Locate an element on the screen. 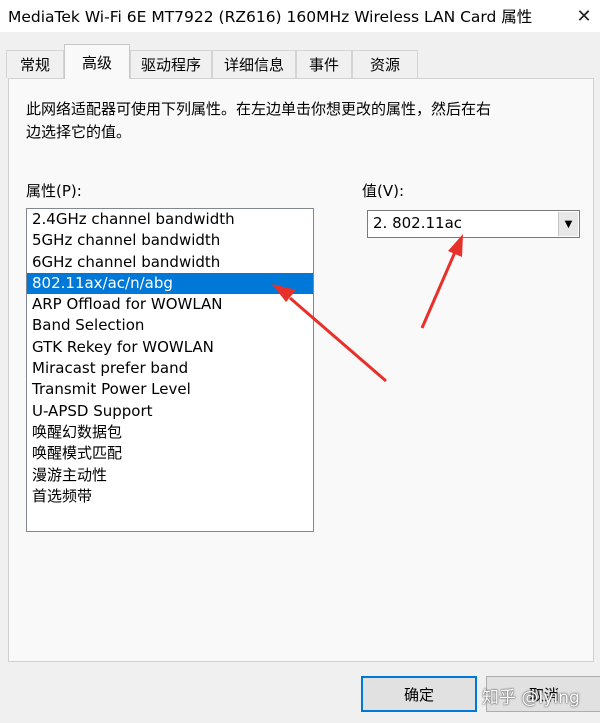  property-label: 属性(P): is located at coordinates (54, 191).